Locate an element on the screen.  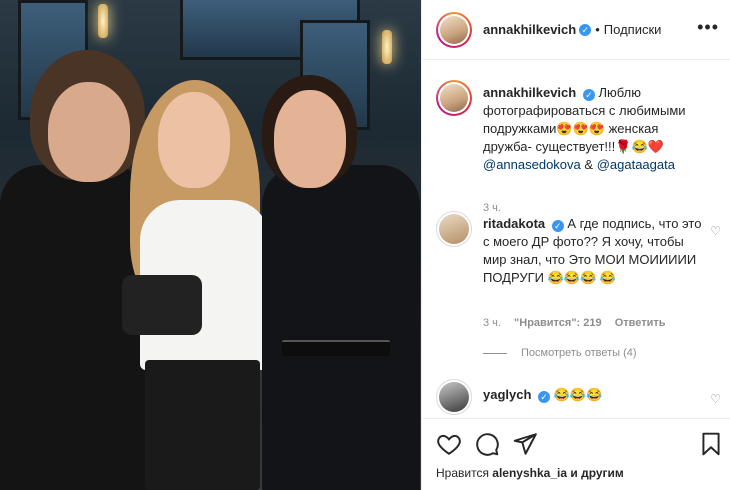
like-heart-icon is located at coordinates (449, 444).